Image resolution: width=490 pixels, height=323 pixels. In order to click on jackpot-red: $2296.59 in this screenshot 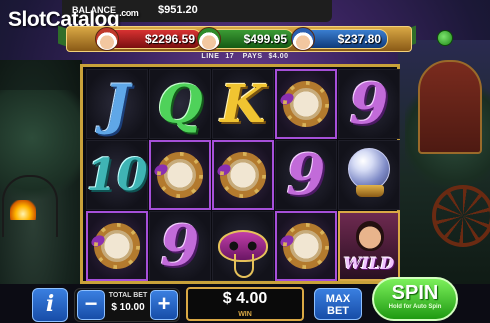, I will do `click(148, 39)`.